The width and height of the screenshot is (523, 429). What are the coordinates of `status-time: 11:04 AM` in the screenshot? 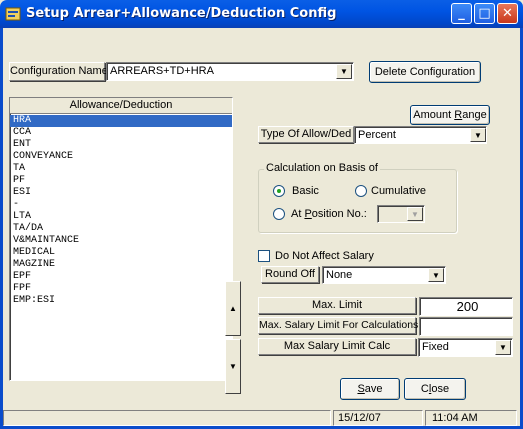 It's located at (471, 418).